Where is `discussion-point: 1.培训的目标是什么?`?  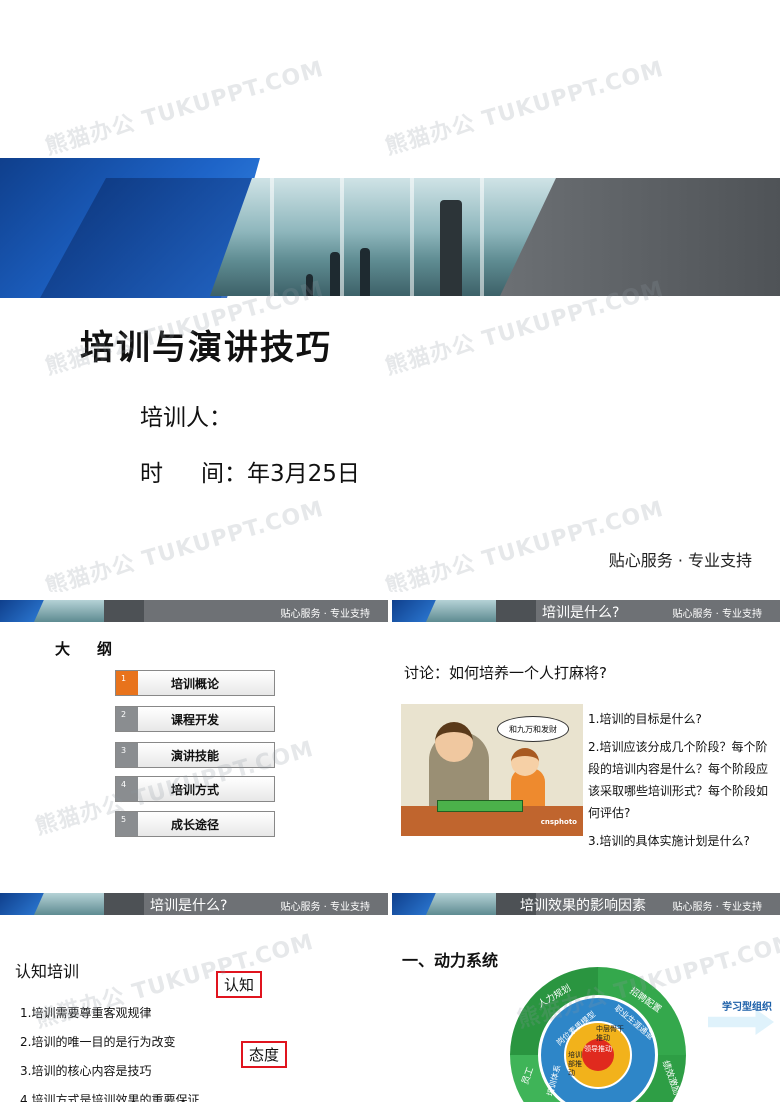 discussion-point: 1.培训的目标是什么? is located at coordinates (645, 719).